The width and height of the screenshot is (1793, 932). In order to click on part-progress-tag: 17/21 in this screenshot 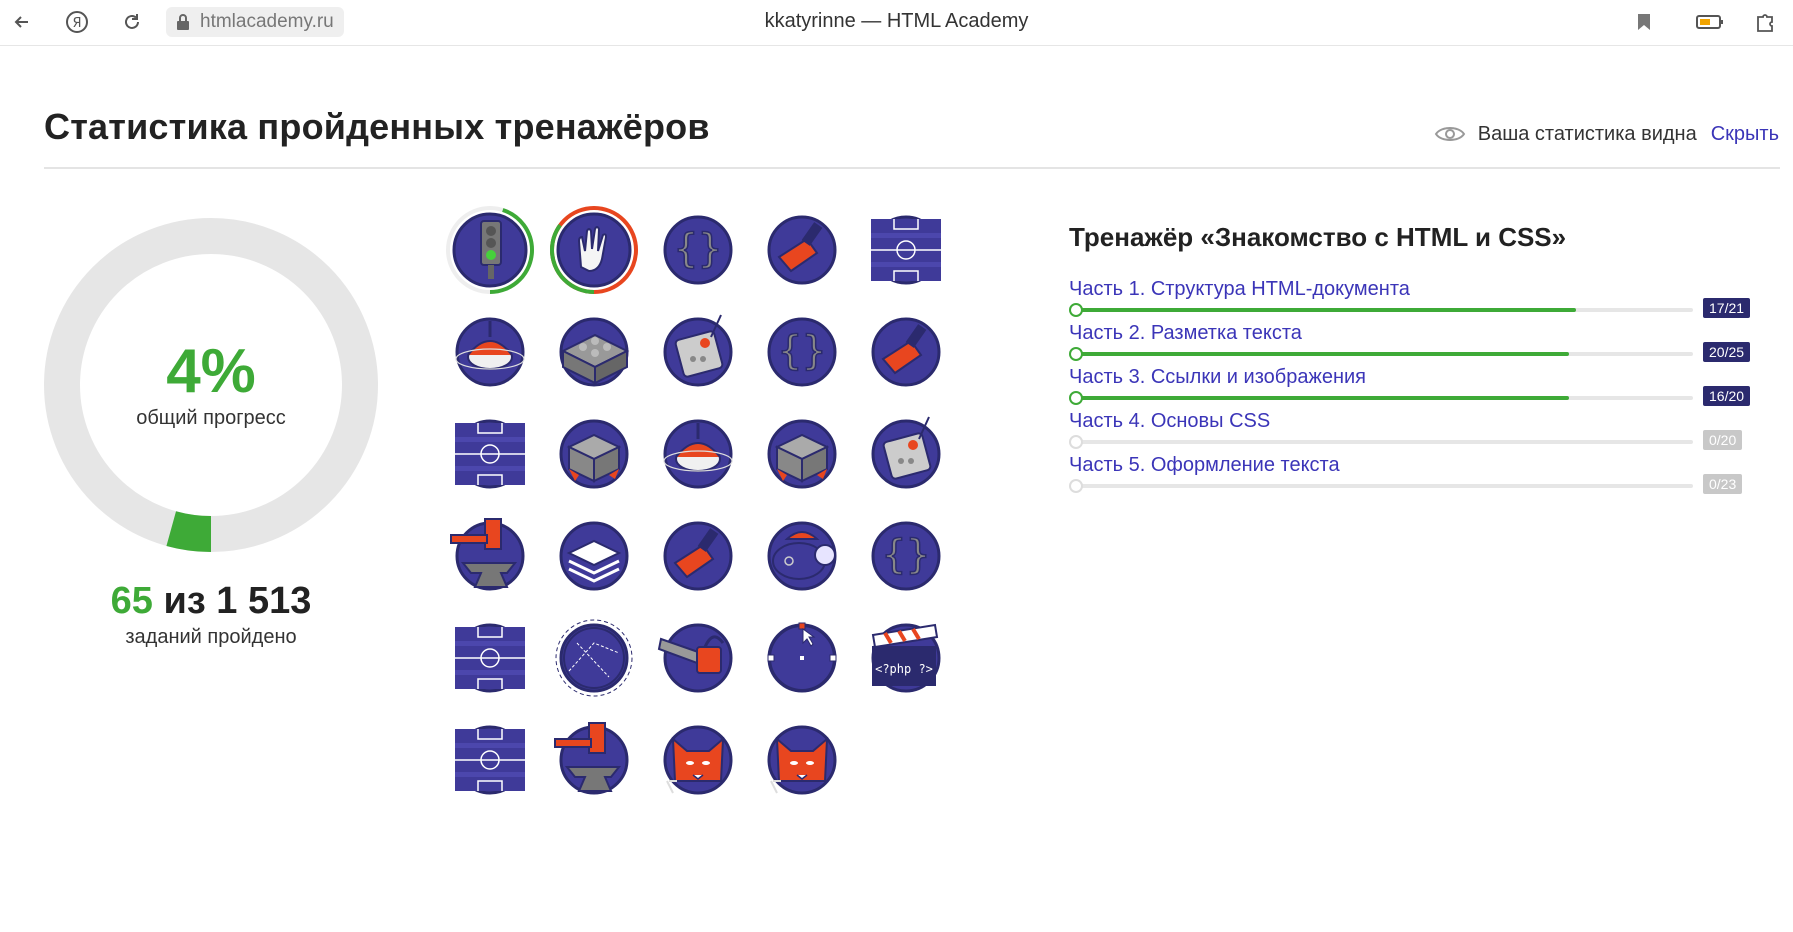, I will do `click(1727, 308)`.